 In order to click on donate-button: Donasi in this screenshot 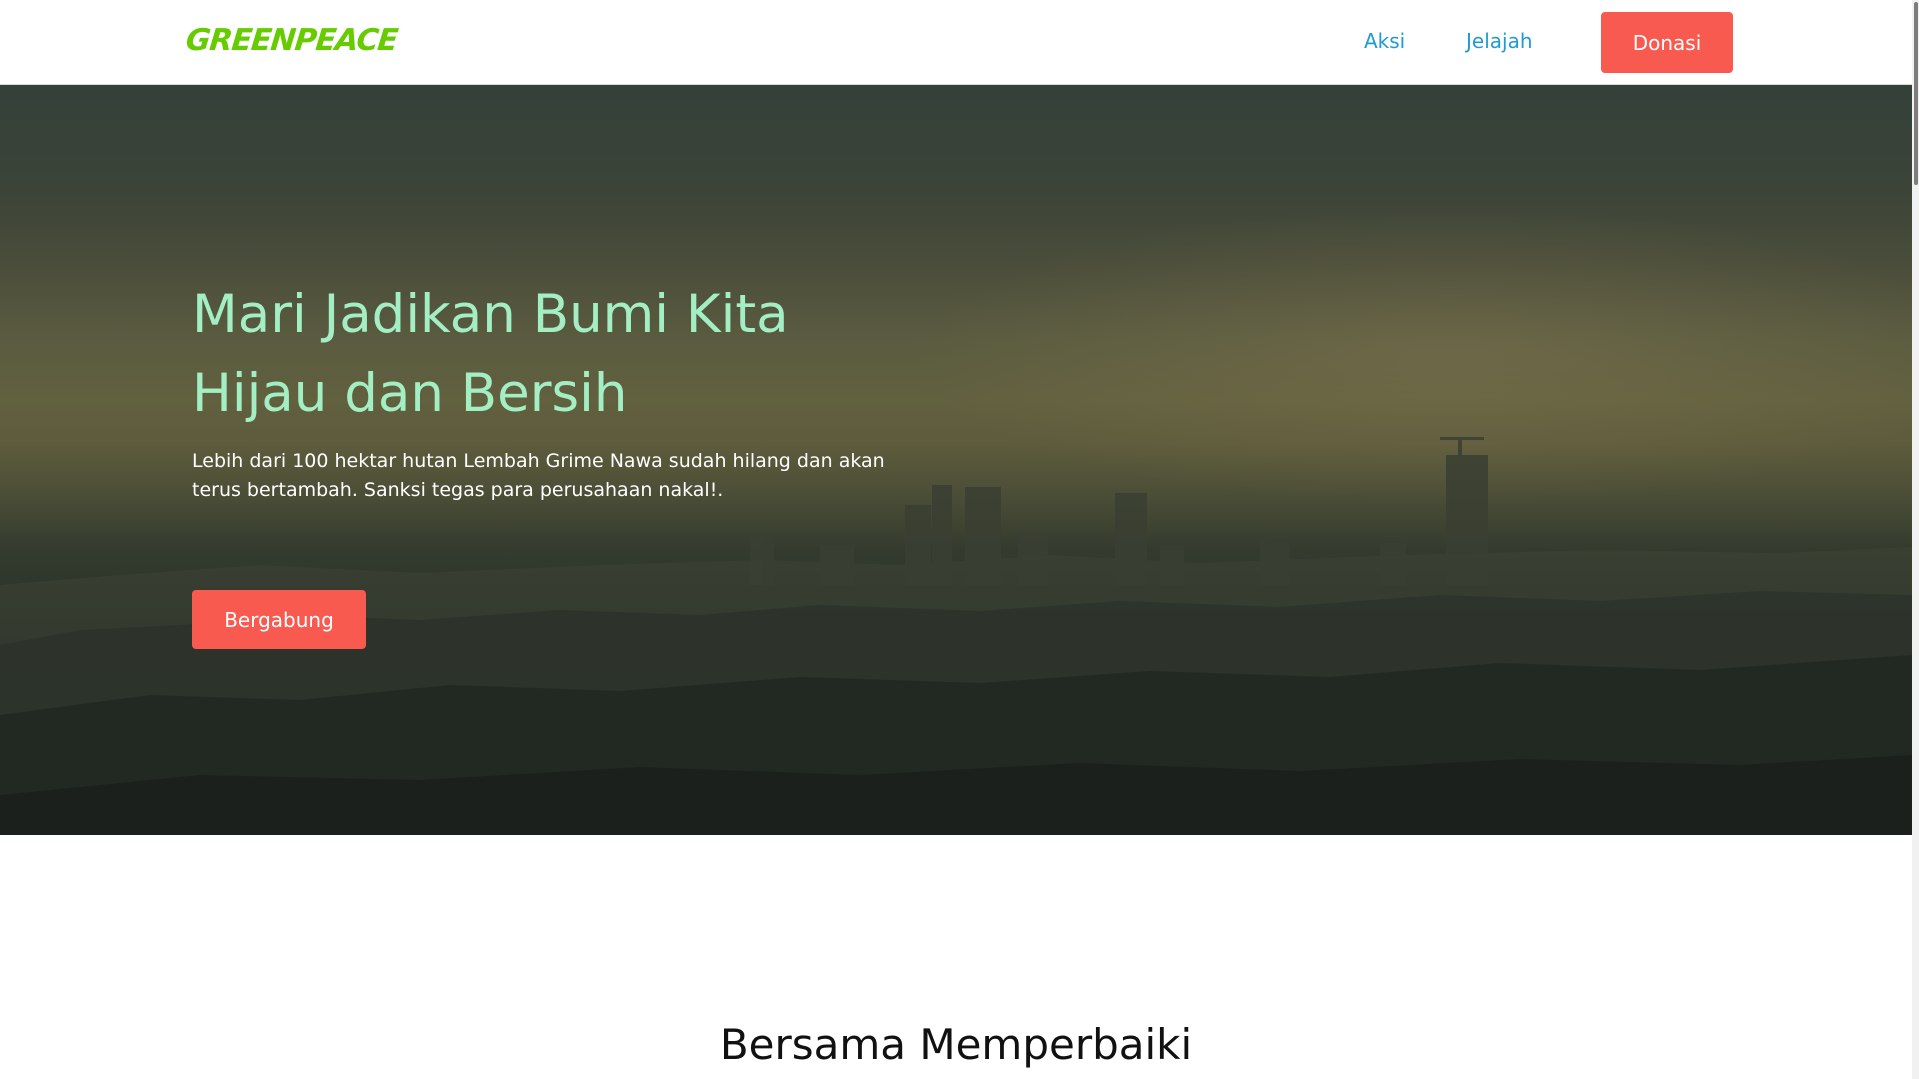, I will do `click(1667, 42)`.